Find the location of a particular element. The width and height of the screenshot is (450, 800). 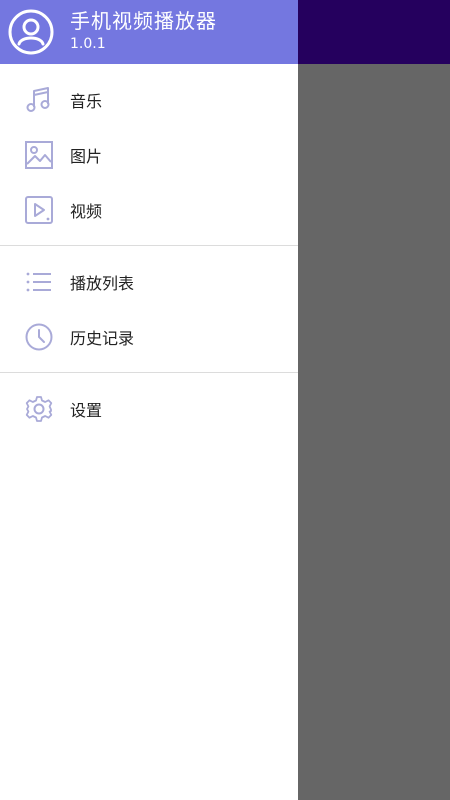

menu-group-library: 播放列表 历史记录 is located at coordinates (149, 309).